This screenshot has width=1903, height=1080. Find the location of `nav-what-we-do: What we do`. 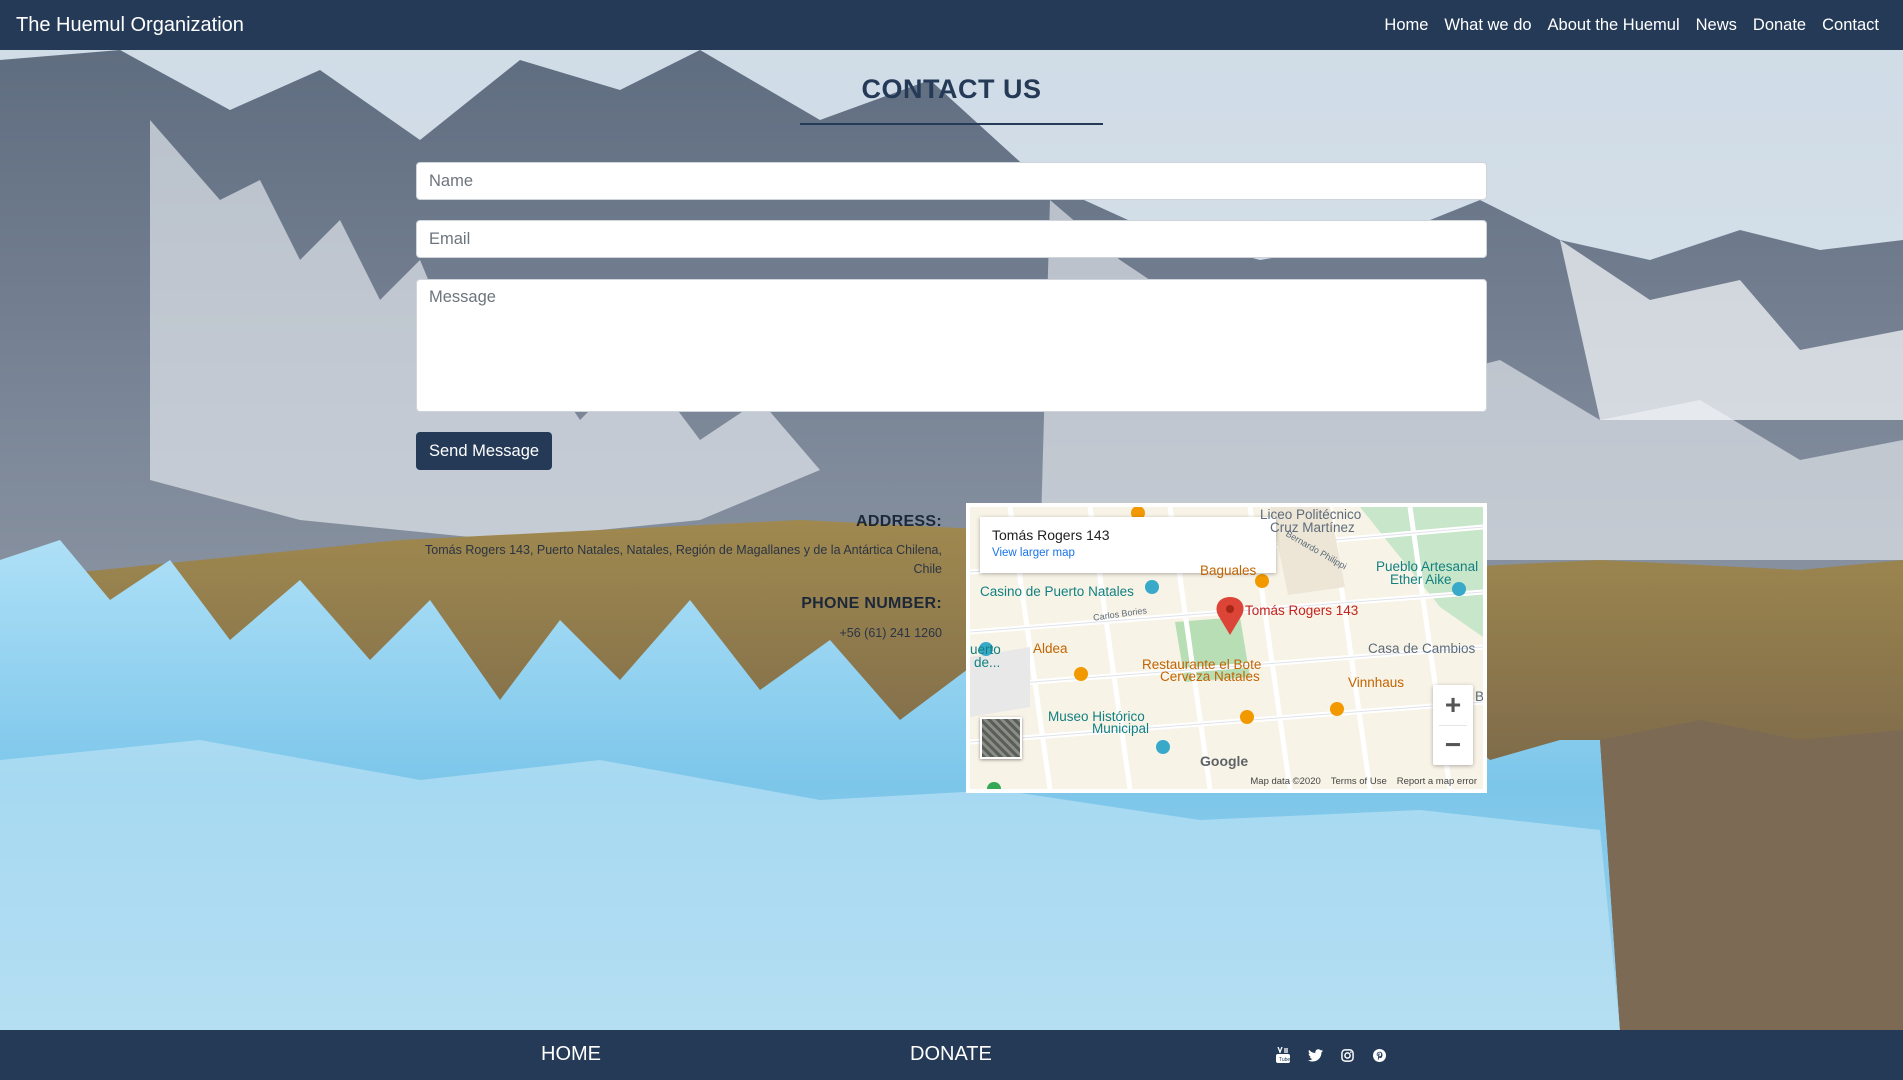

nav-what-we-do: What we do is located at coordinates (1487, 25).